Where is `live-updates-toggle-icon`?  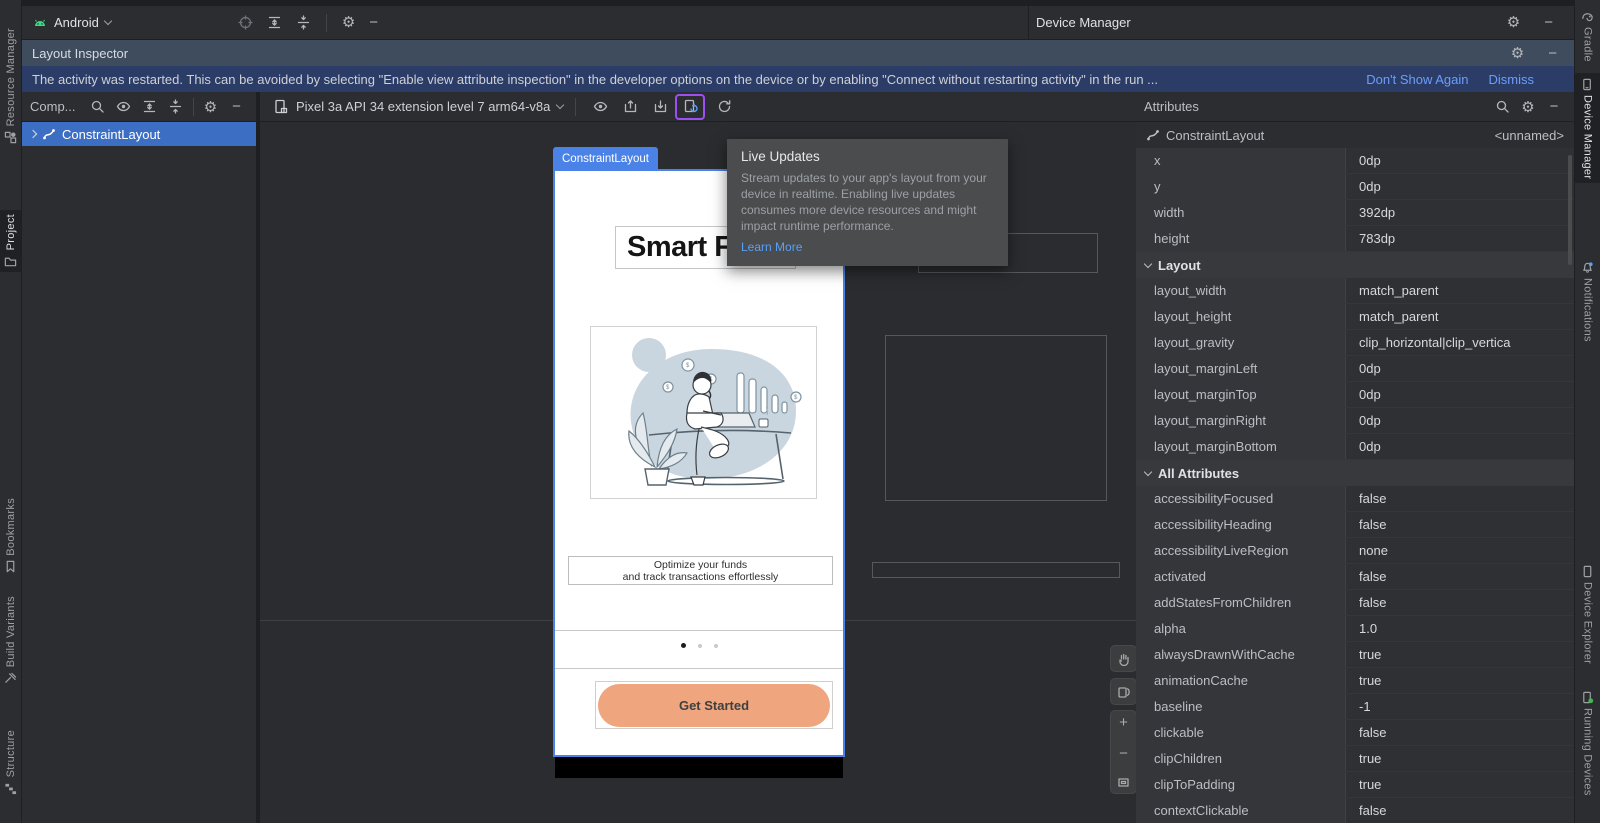 live-updates-toggle-icon is located at coordinates (690, 107).